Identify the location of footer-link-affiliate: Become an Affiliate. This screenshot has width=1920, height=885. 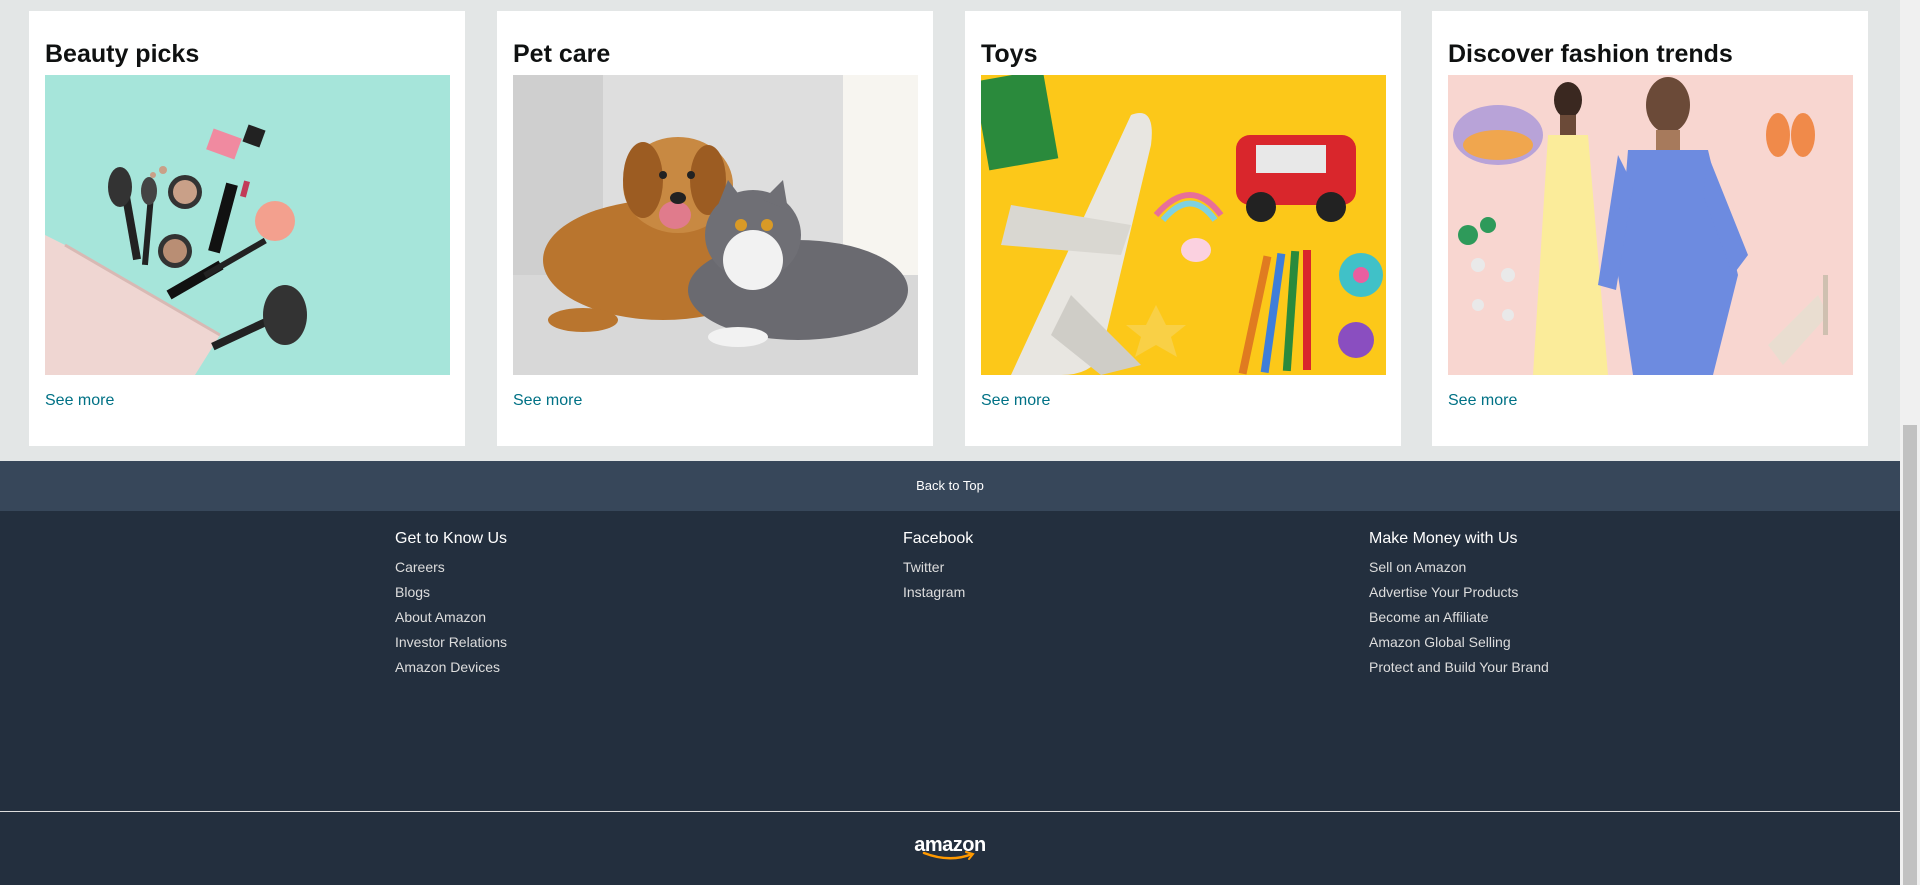
(1429, 617).